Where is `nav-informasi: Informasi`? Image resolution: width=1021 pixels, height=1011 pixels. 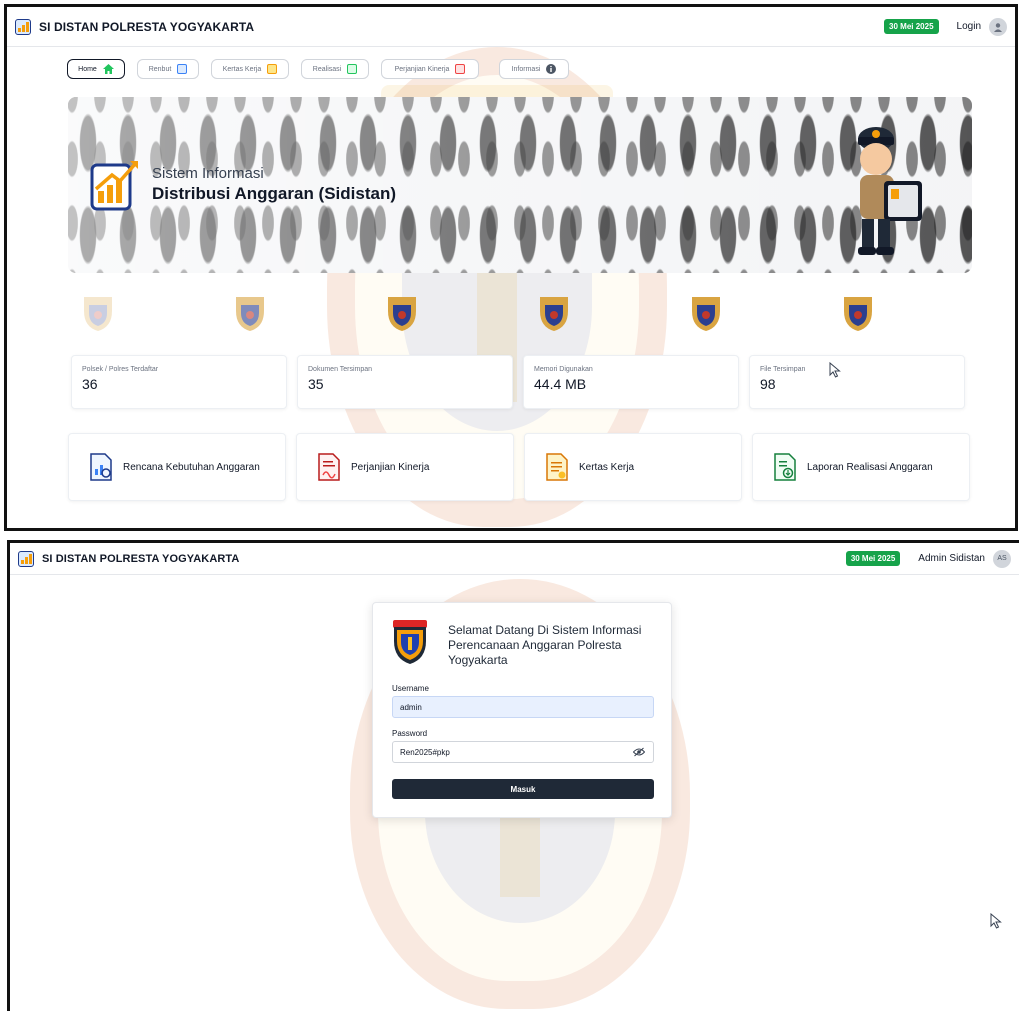 nav-informasi: Informasi is located at coordinates (534, 69).